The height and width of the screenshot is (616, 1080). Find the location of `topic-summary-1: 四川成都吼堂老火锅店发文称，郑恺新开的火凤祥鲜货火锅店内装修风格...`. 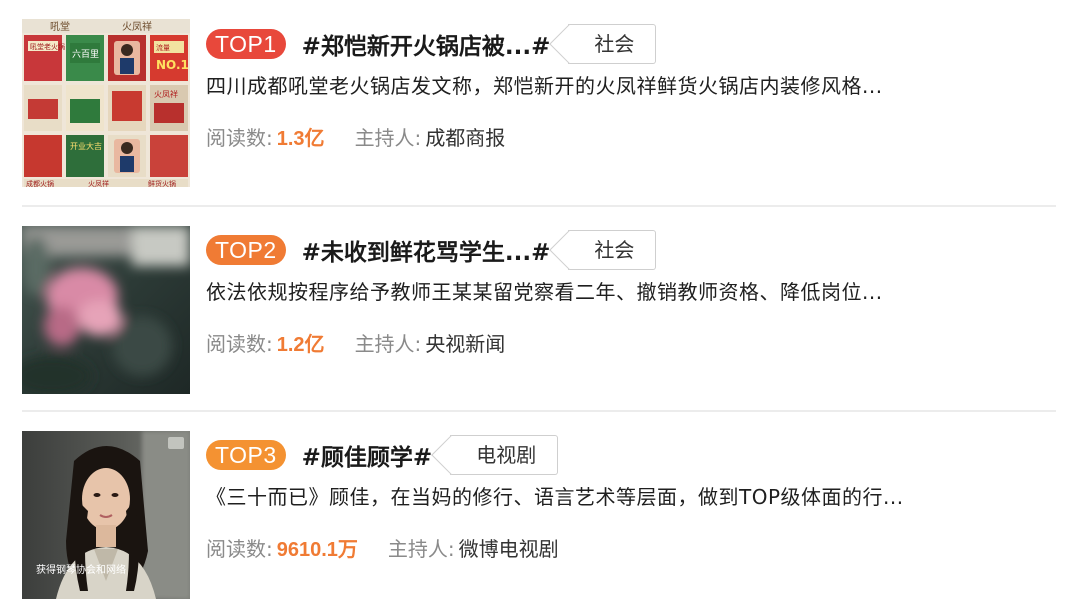

topic-summary-1: 四川成都吼堂老火锅店发文称，郑恺新开的火凤祥鲜货火锅店内装修风格... is located at coordinates (631, 84).